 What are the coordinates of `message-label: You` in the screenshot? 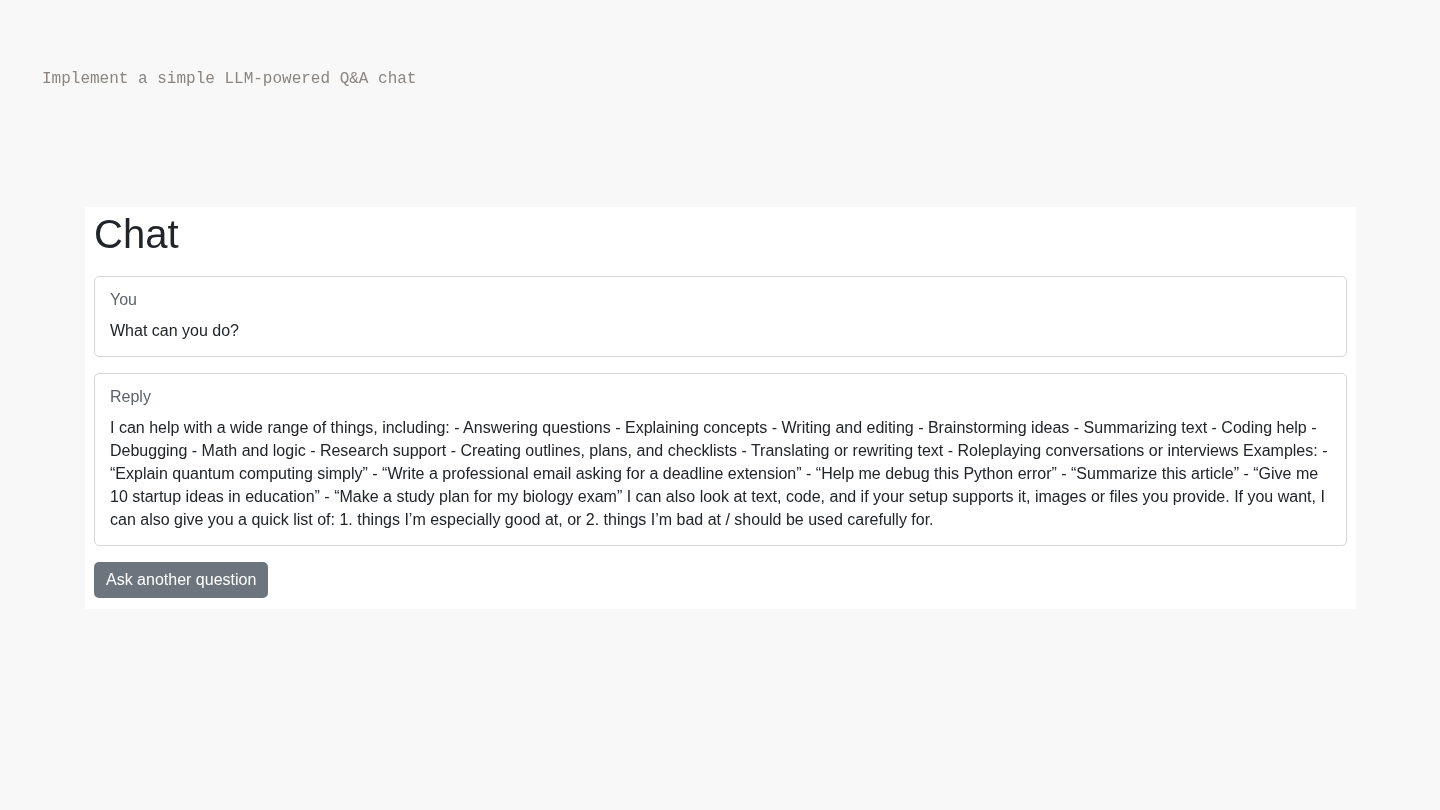 It's located at (123, 300).